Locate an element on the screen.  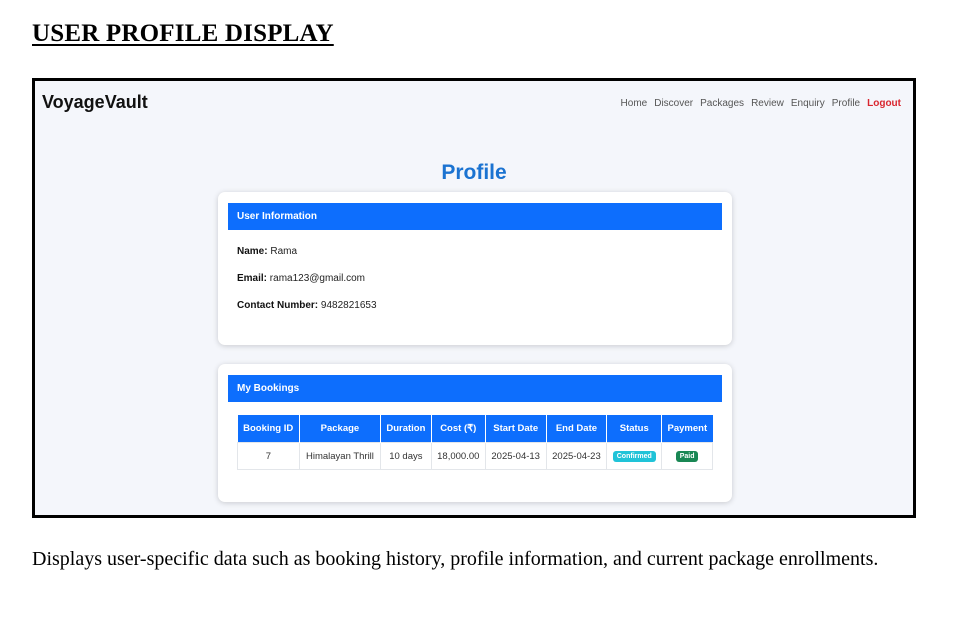
contact-label: Contact Number: is located at coordinates (278, 305).